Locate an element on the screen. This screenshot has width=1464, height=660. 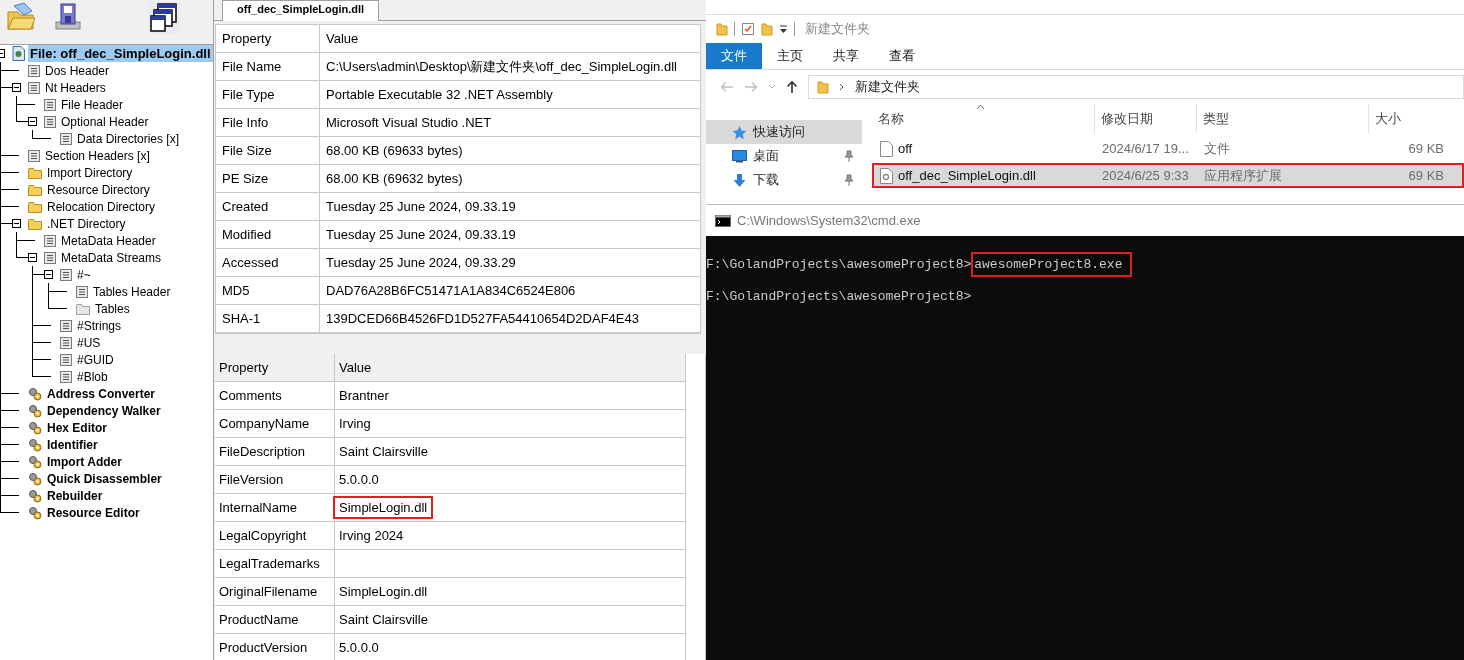
floppy-disk-icon is located at coordinates (67, 17).